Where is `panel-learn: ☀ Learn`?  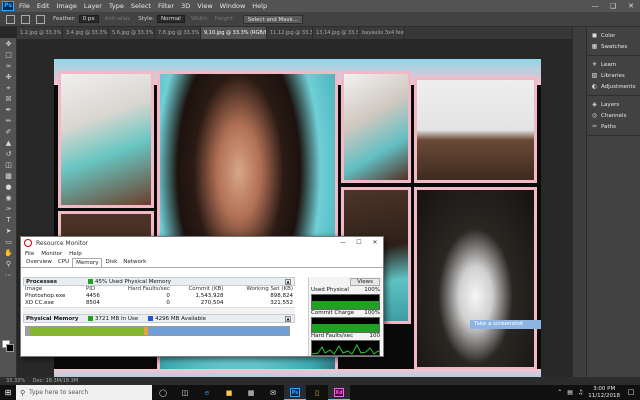
panel-learn: ☀ Learn is located at coordinates (613, 64).